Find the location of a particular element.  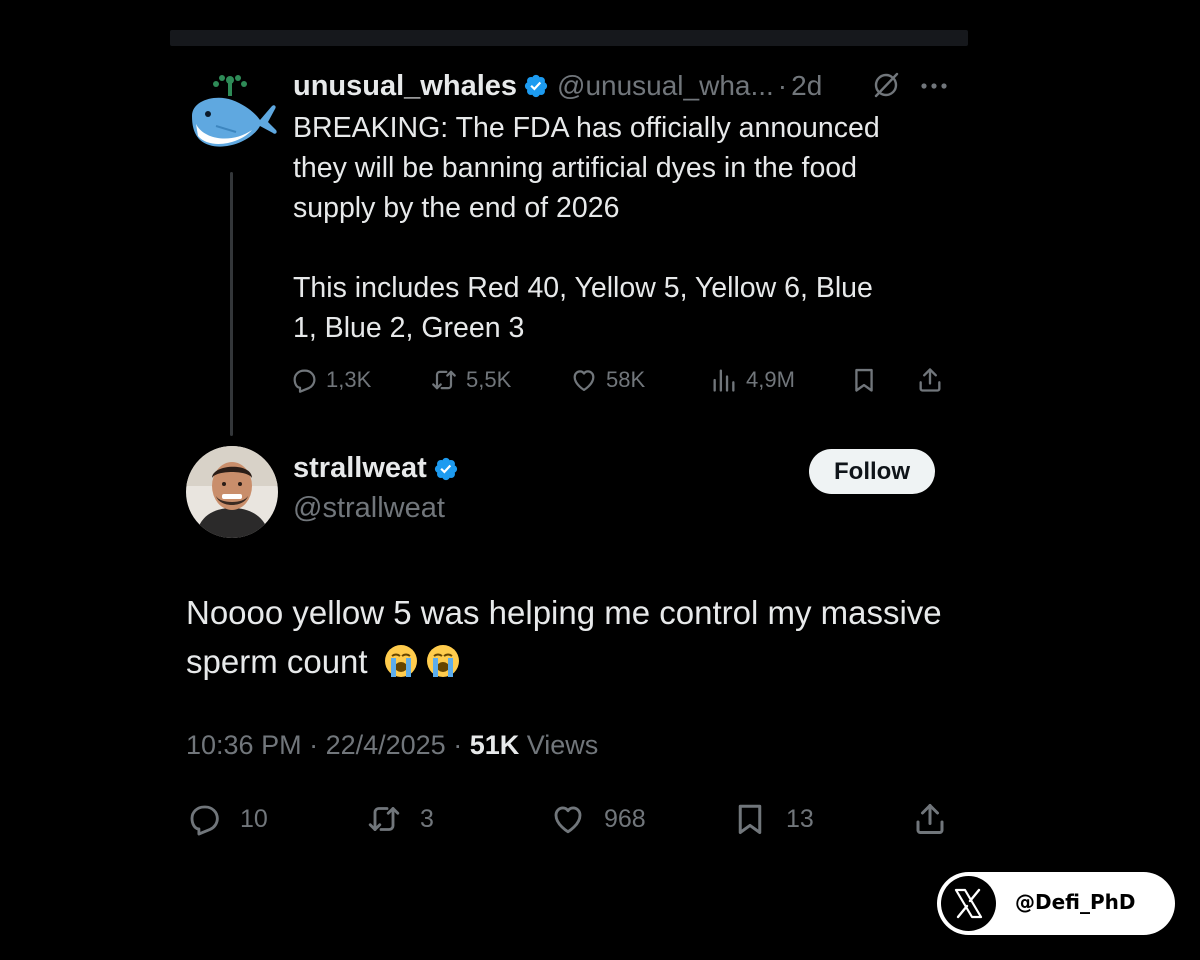

x-logo-icon is located at coordinates (968, 903).